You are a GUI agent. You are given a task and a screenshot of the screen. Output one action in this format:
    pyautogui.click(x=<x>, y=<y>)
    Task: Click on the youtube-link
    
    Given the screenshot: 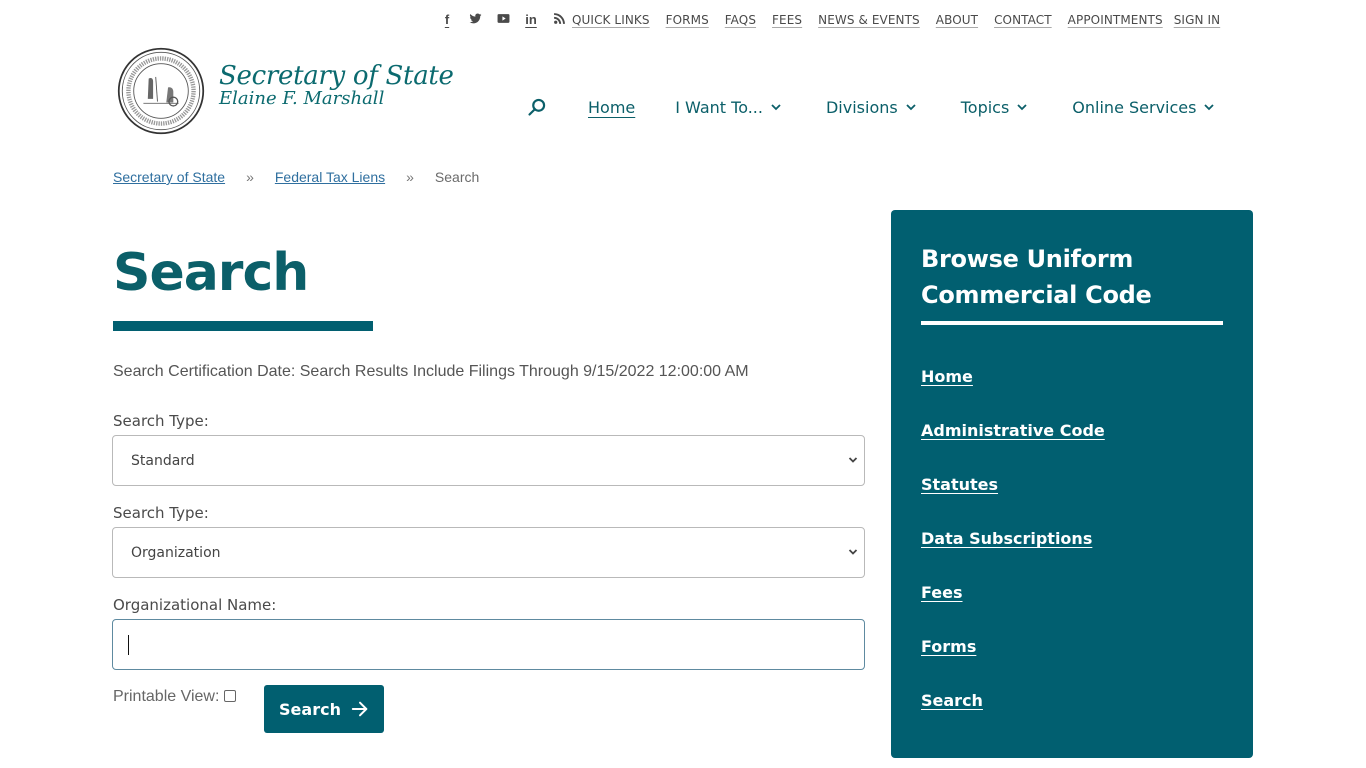 What is the action you would take?
    pyautogui.click(x=503, y=19)
    